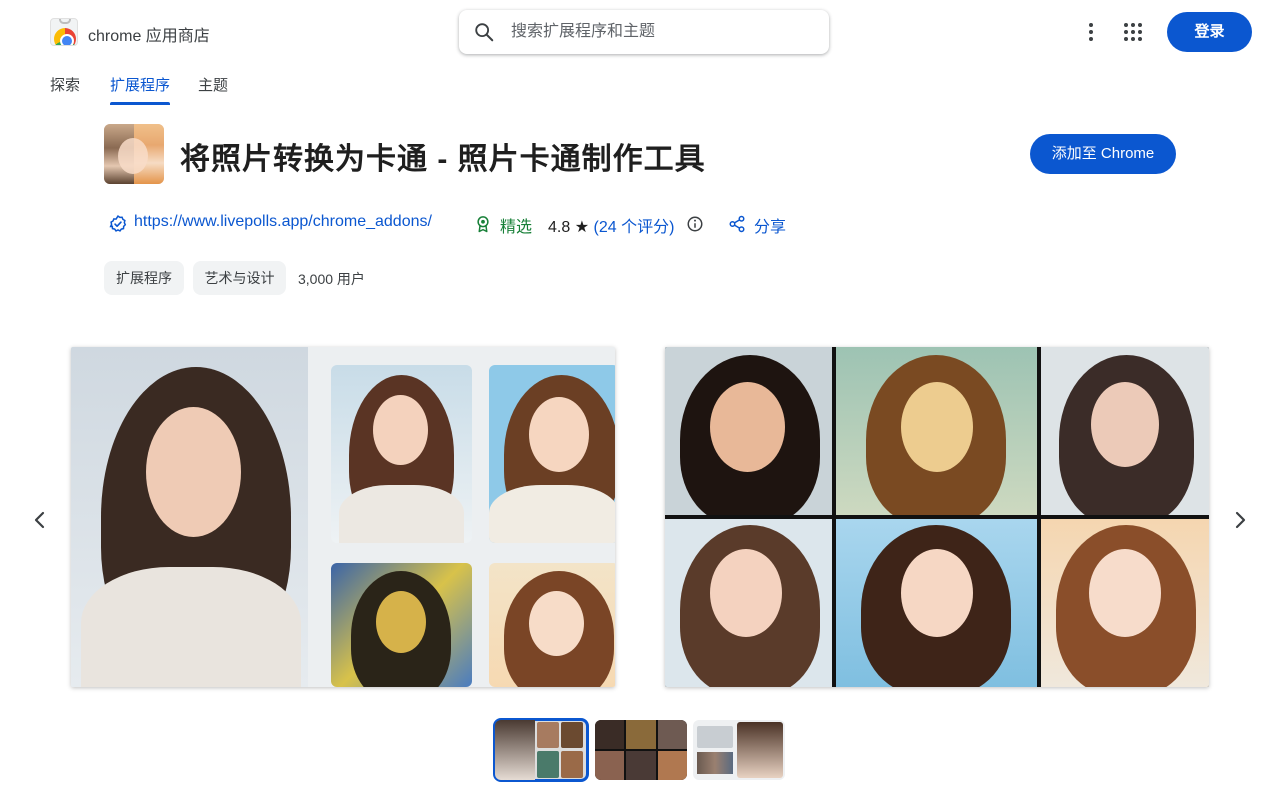 This screenshot has height=800, width=1280. What do you see at coordinates (140, 89) in the screenshot?
I see `tab-extensions: 扩展程序` at bounding box center [140, 89].